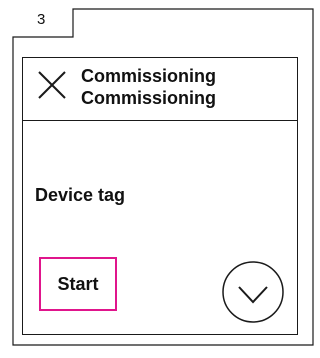 This screenshot has height=358, width=320. I want to click on step-number: 3, so click(41, 19).